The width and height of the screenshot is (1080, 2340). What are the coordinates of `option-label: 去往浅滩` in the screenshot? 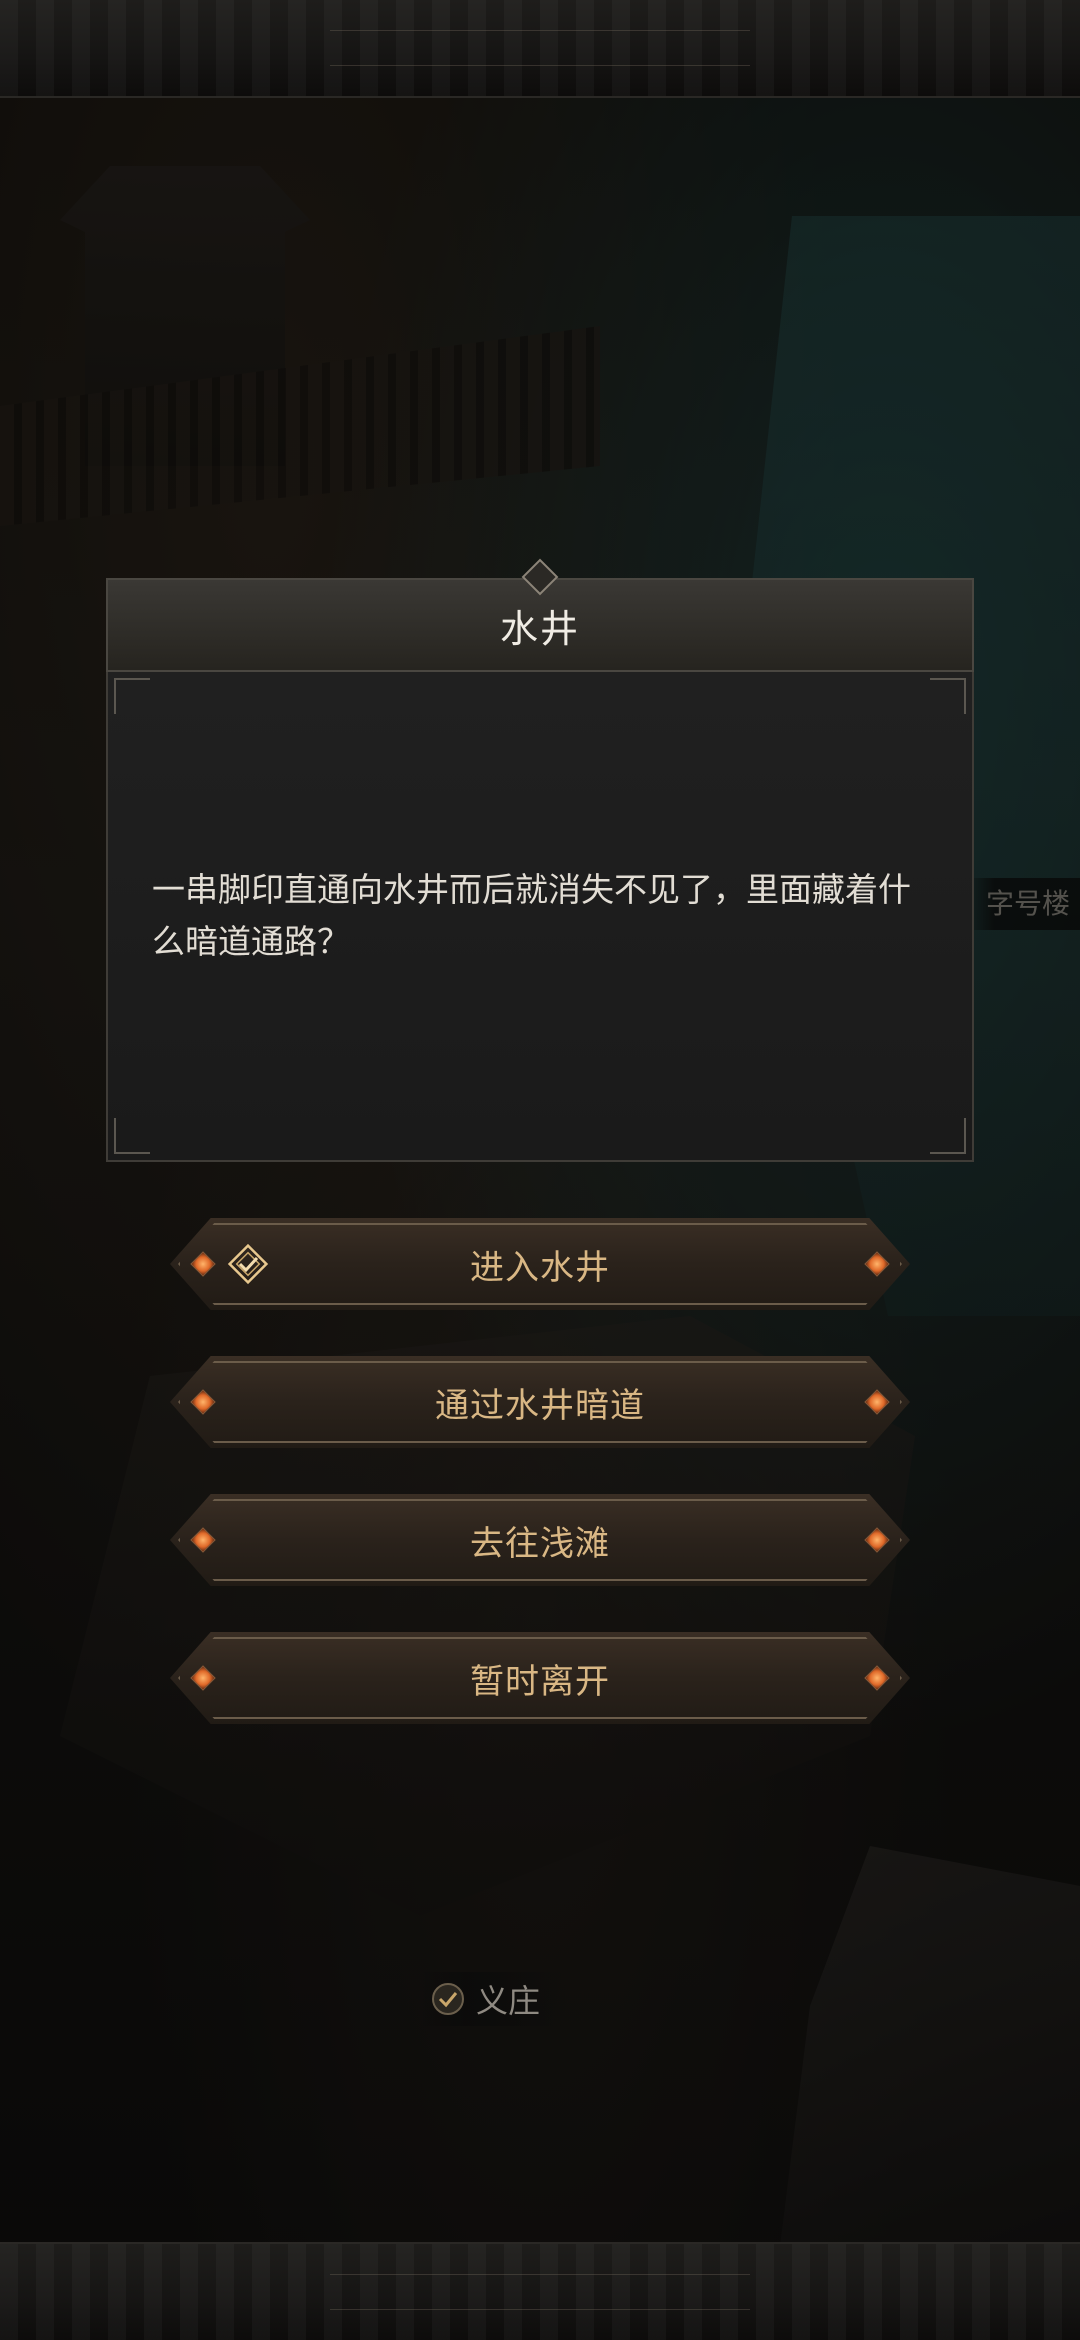 It's located at (540, 1543).